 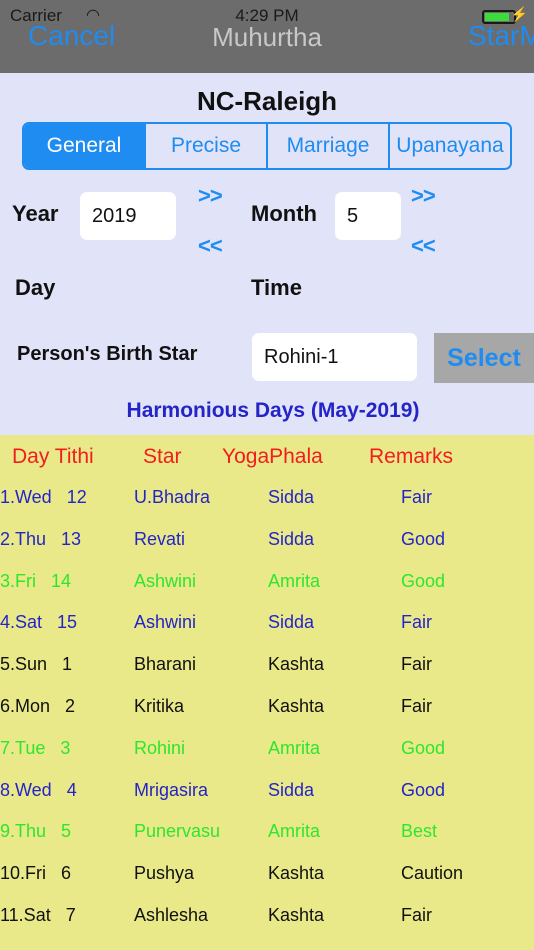 I want to click on year-label: Year, so click(x=35, y=213).